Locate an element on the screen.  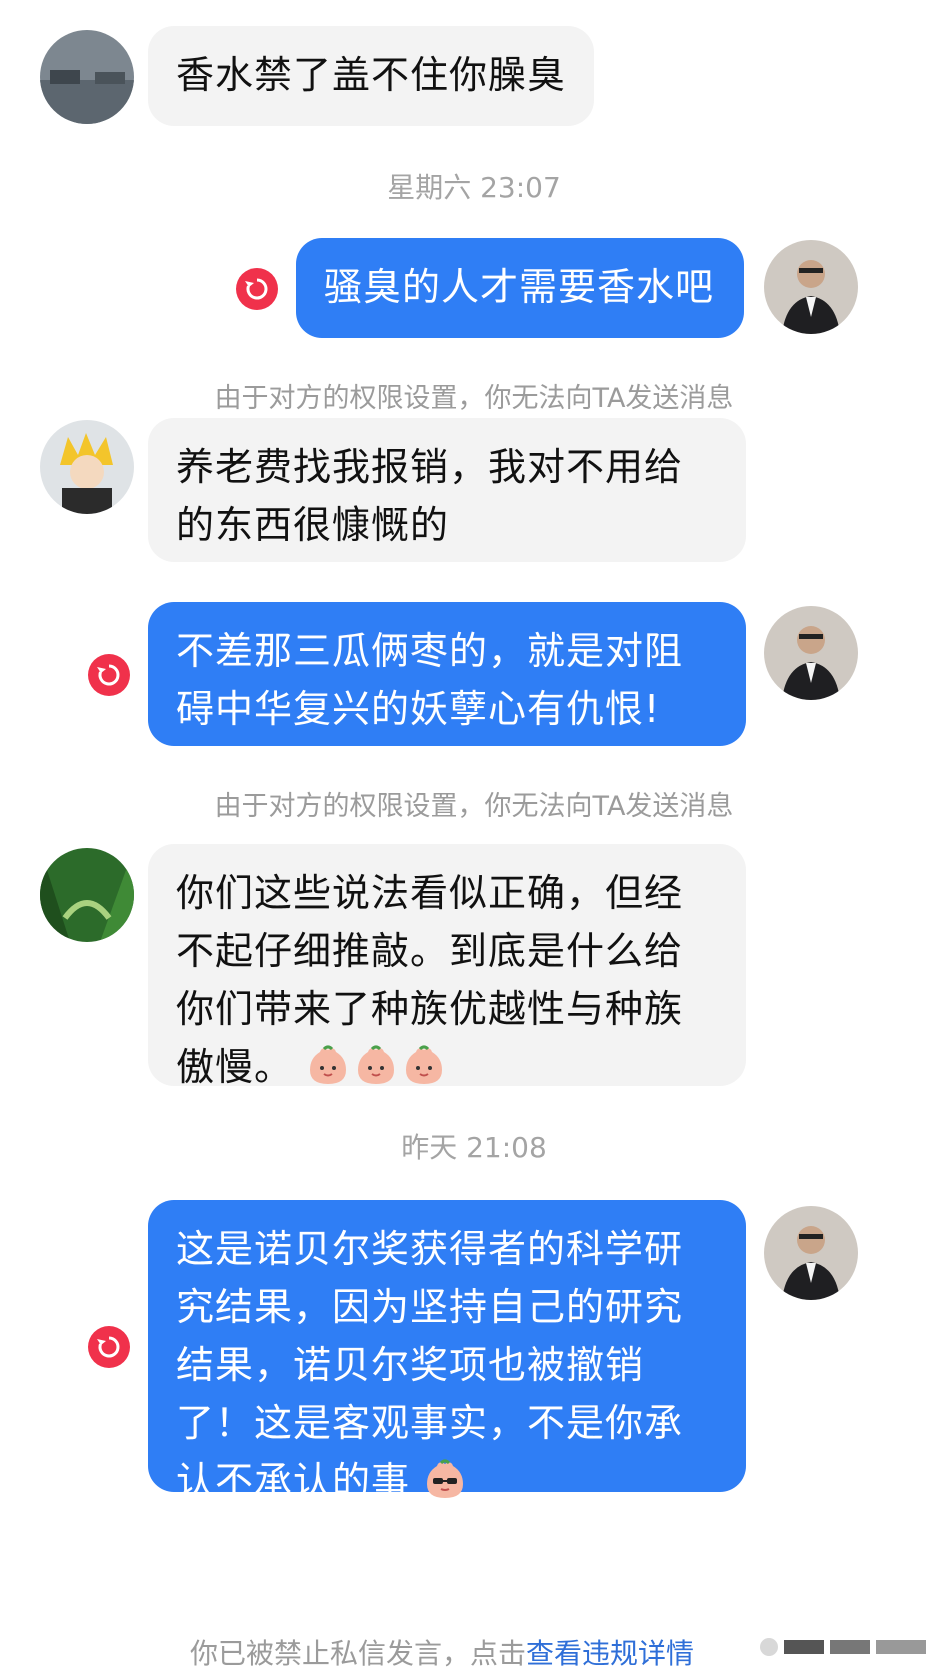
outgoing-message: 不差那三瓜俩枣的，就是对阻碍中华复兴的妖孽心有仇恨! is located at coordinates (447, 674).